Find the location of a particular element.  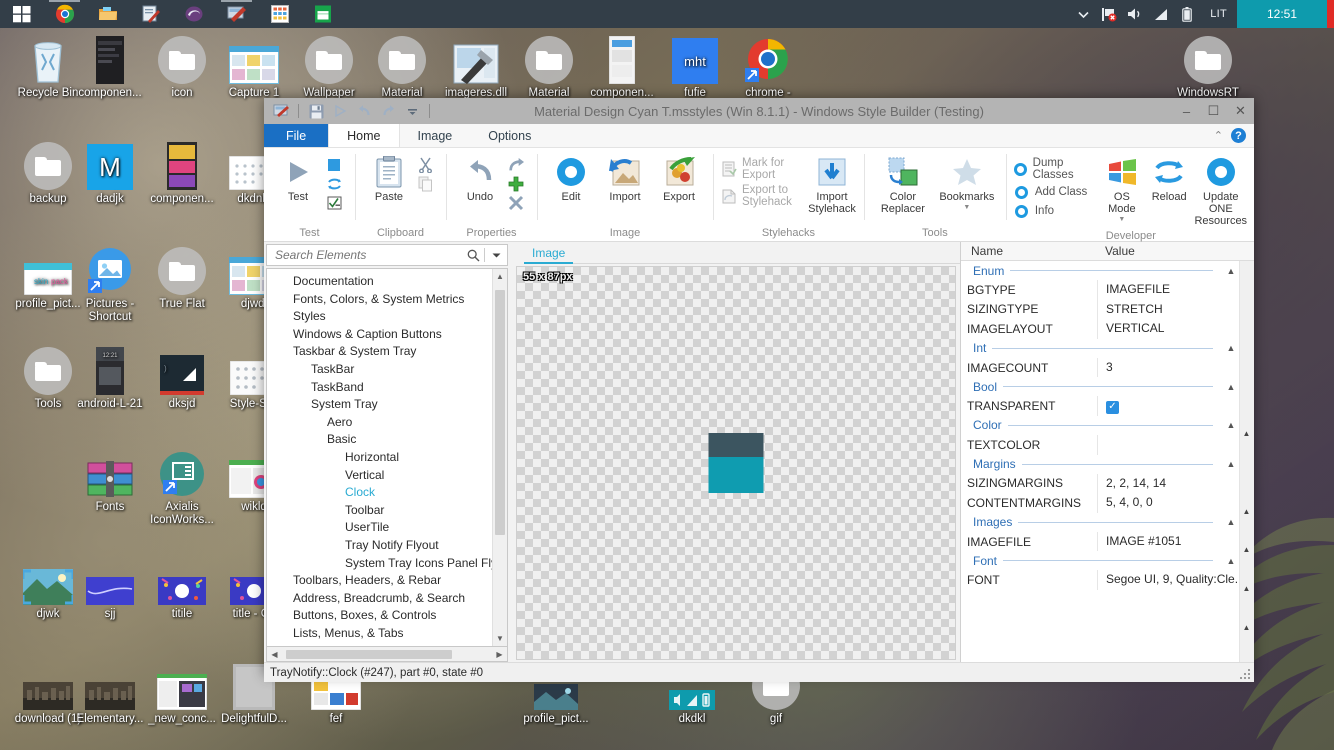

property-category: Margins ▲ is located at coordinates (1100, 464).